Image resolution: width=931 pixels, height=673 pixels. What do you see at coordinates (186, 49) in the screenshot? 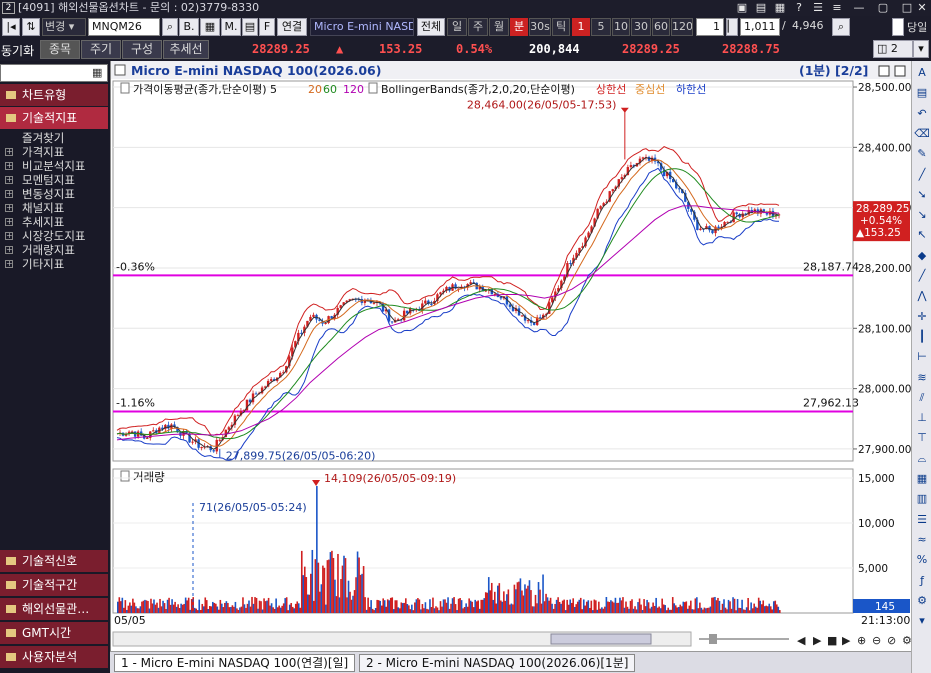
I see `tab-trendline: 추세선` at bounding box center [186, 49].